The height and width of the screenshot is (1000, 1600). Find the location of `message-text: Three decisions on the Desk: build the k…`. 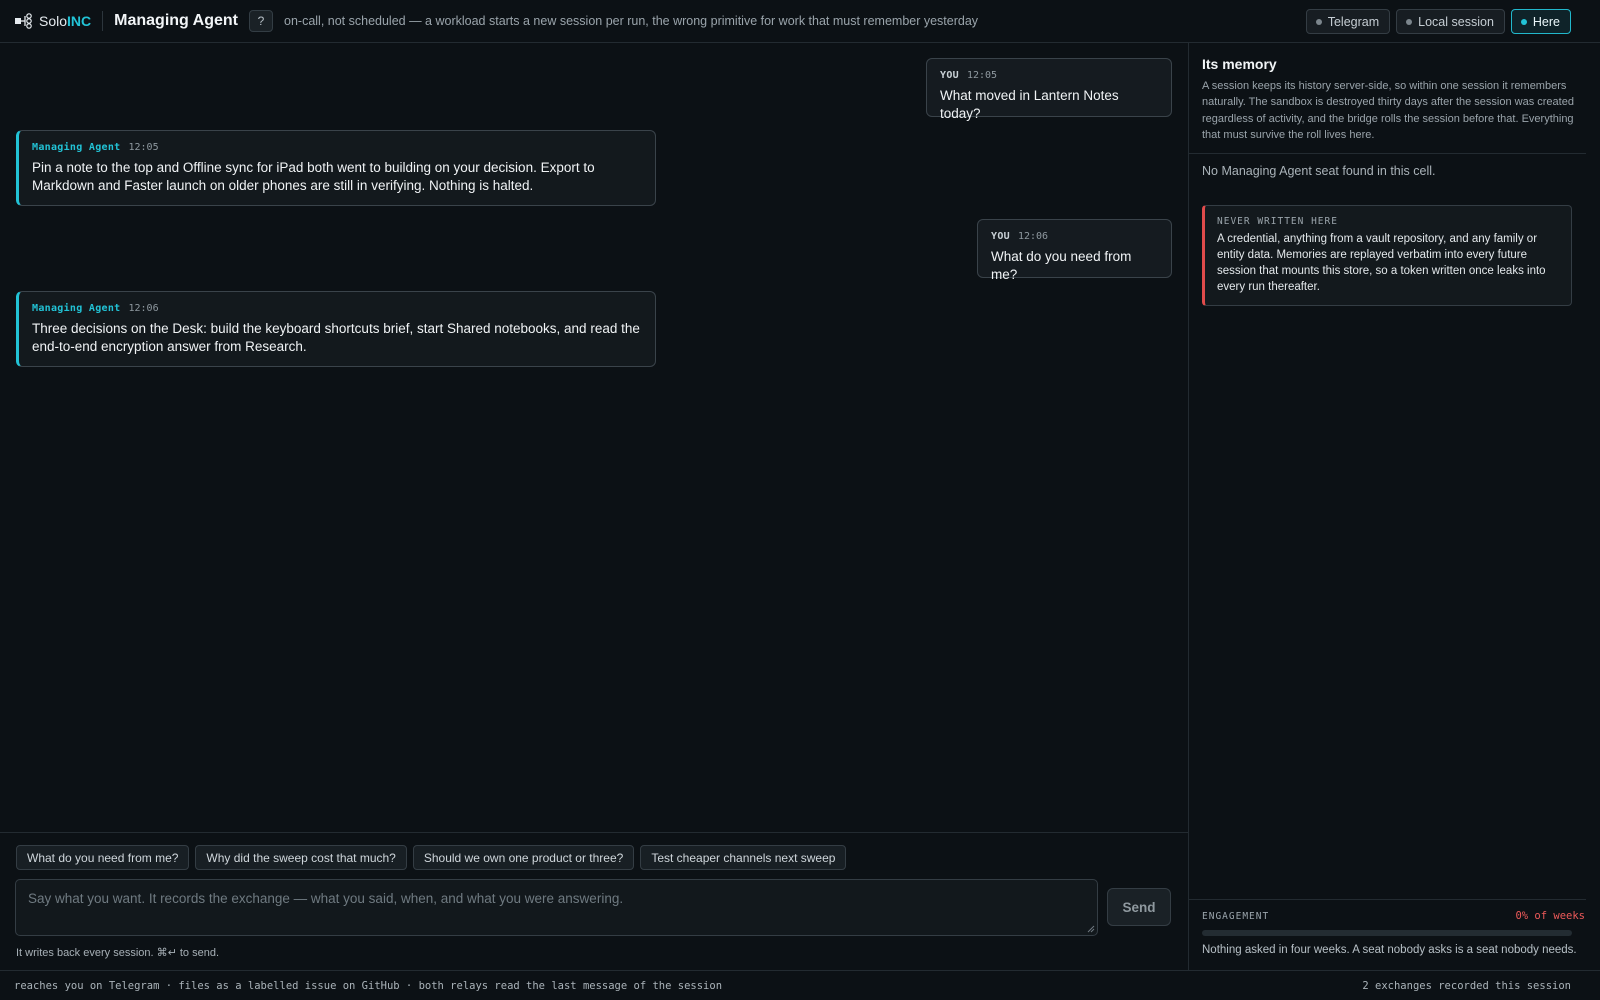

message-text: Three decisions on the Desk: build the k… is located at coordinates (336, 337).